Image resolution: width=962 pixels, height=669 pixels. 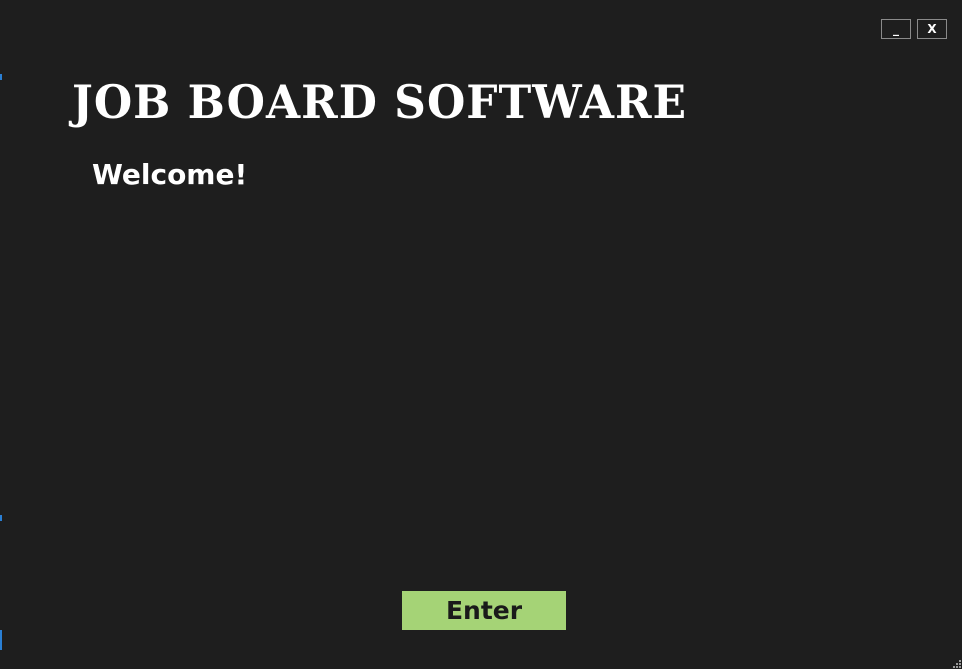 I want to click on minimize-button: _, so click(x=896, y=29).